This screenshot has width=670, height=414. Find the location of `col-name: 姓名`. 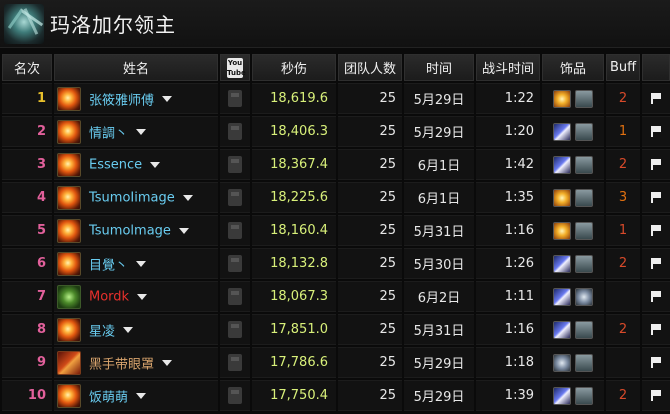

col-name: 姓名 is located at coordinates (136, 67).